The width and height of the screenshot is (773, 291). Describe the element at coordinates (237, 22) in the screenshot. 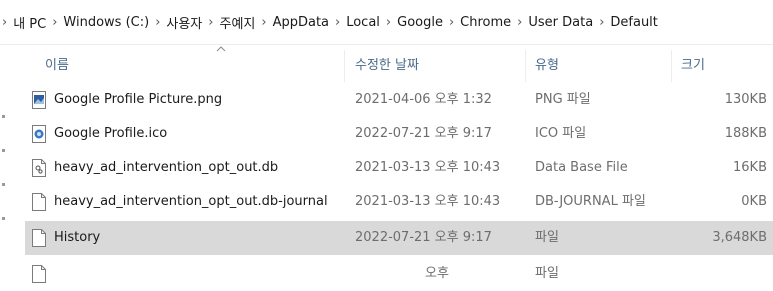

I see `breadcrumb-item-user: 주예지` at that location.